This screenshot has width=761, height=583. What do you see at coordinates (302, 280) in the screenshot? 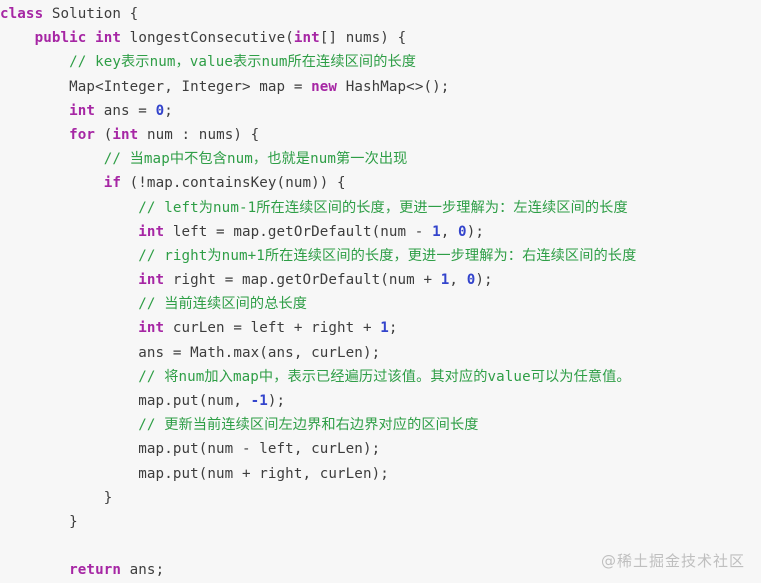
I see `code-token-pln: right = map.getOrDefault(num +` at bounding box center [302, 280].